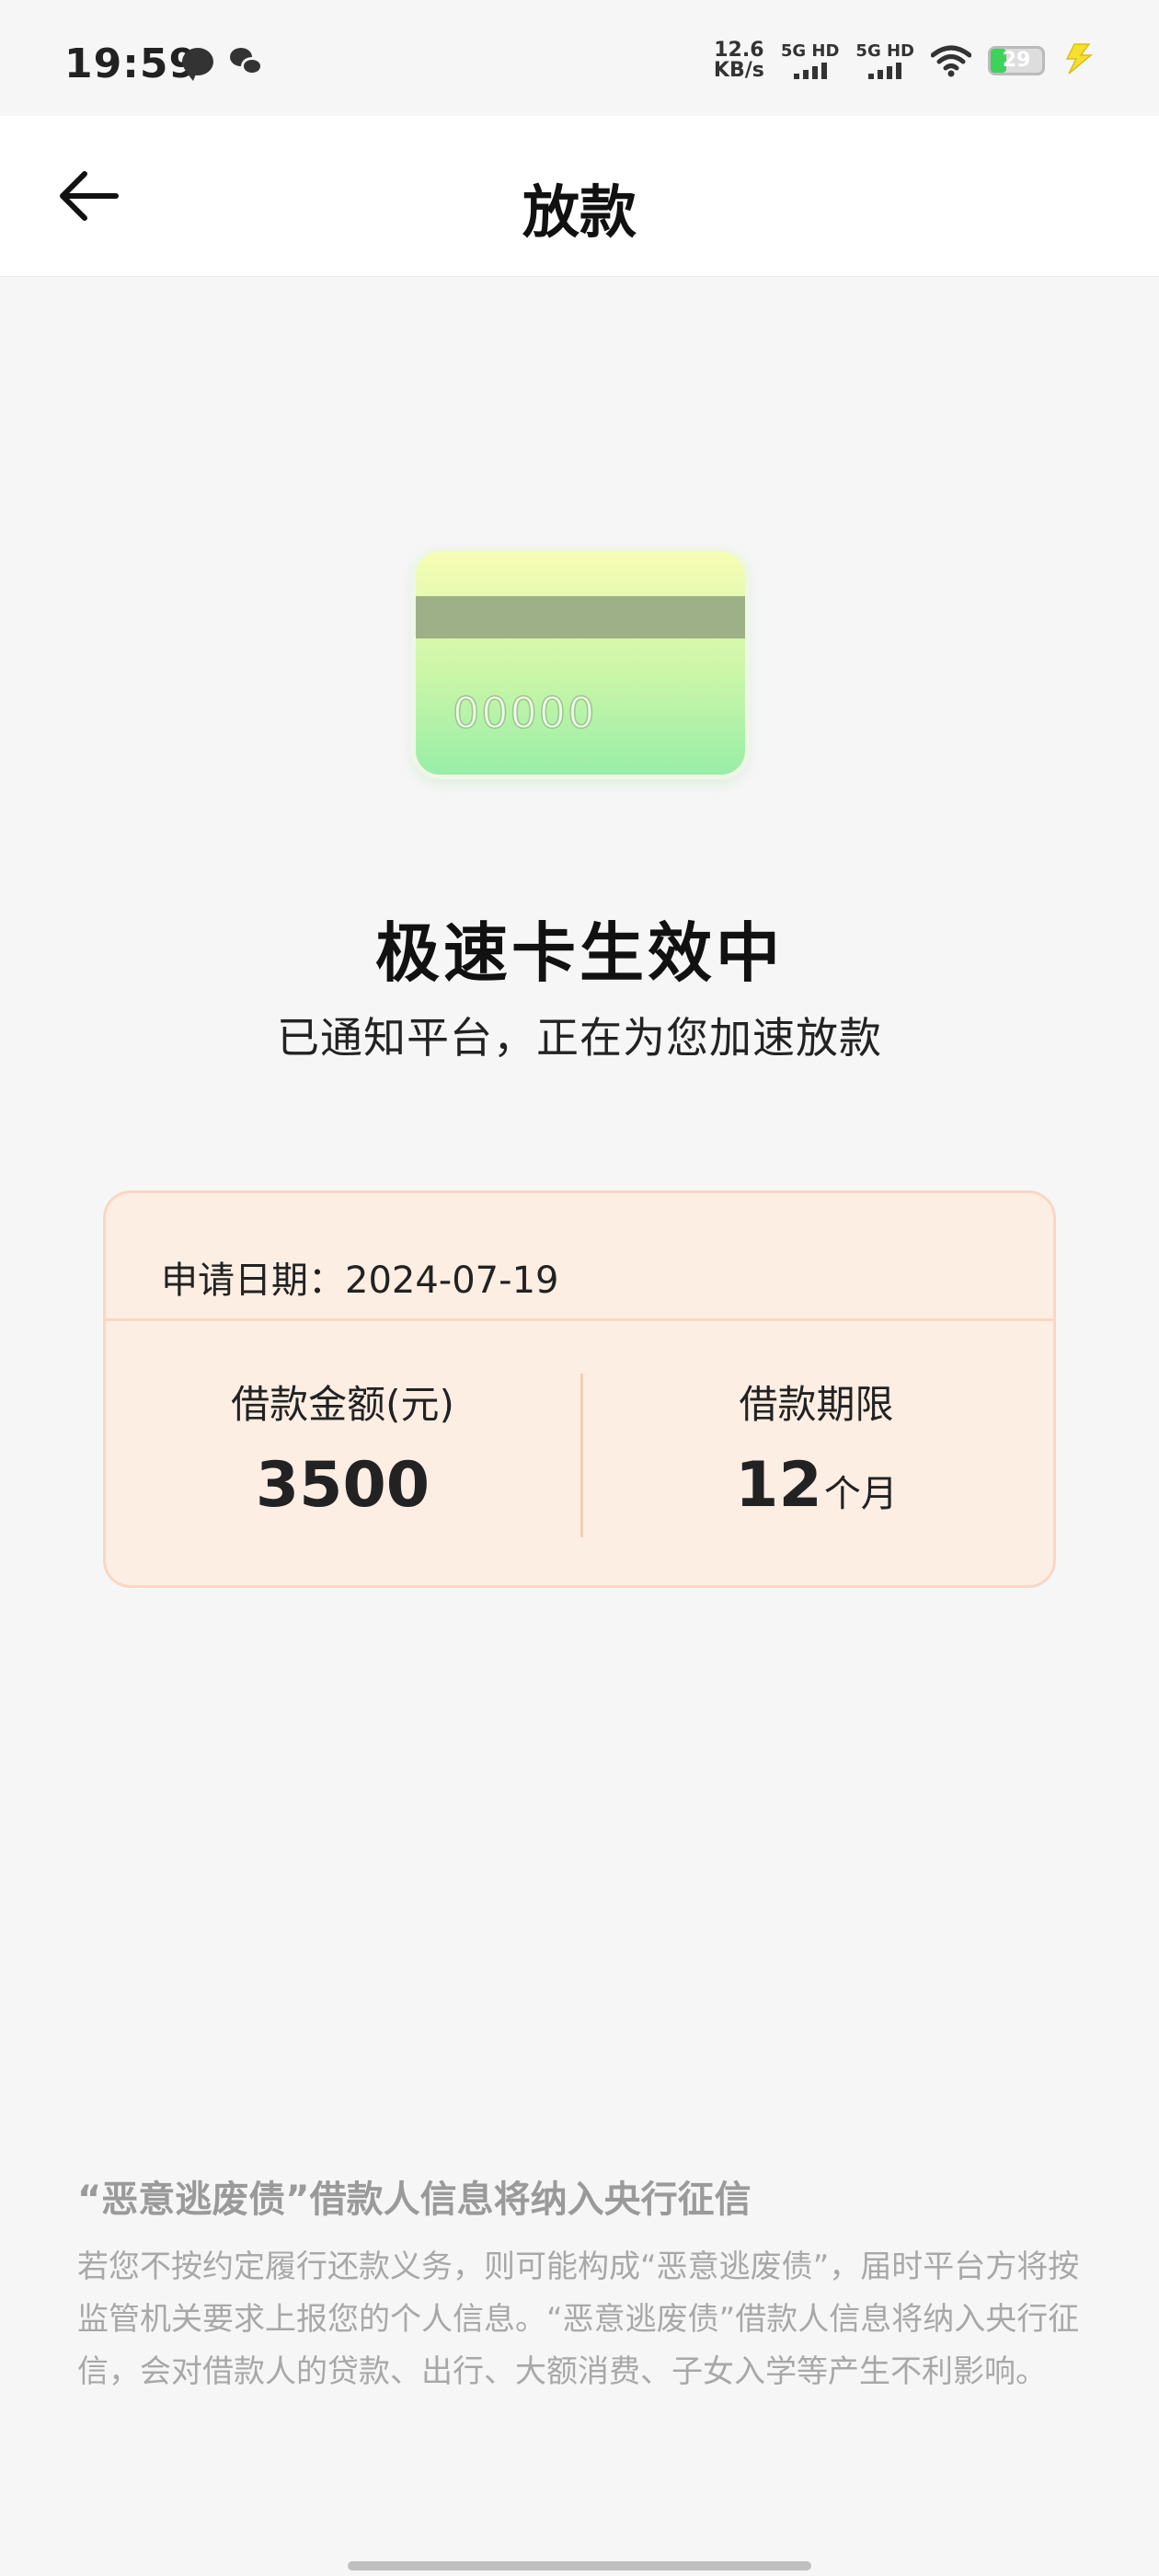  What do you see at coordinates (739, 50) in the screenshot?
I see `network-speed-value: 12.6` at bounding box center [739, 50].